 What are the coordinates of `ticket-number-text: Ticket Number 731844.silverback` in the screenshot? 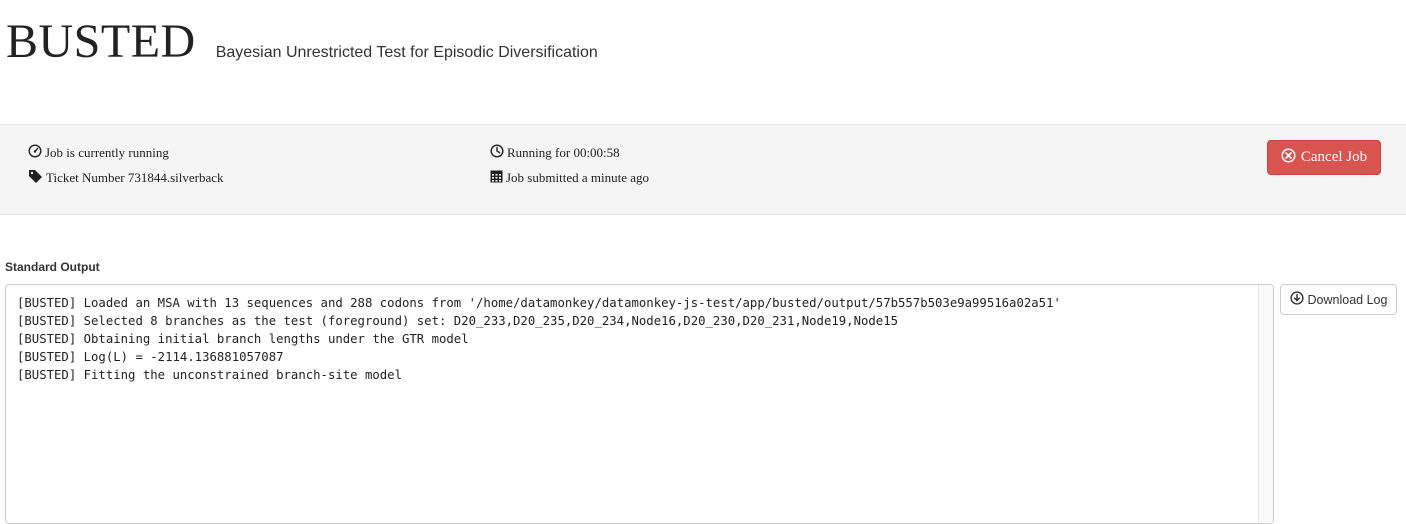 It's located at (135, 177).